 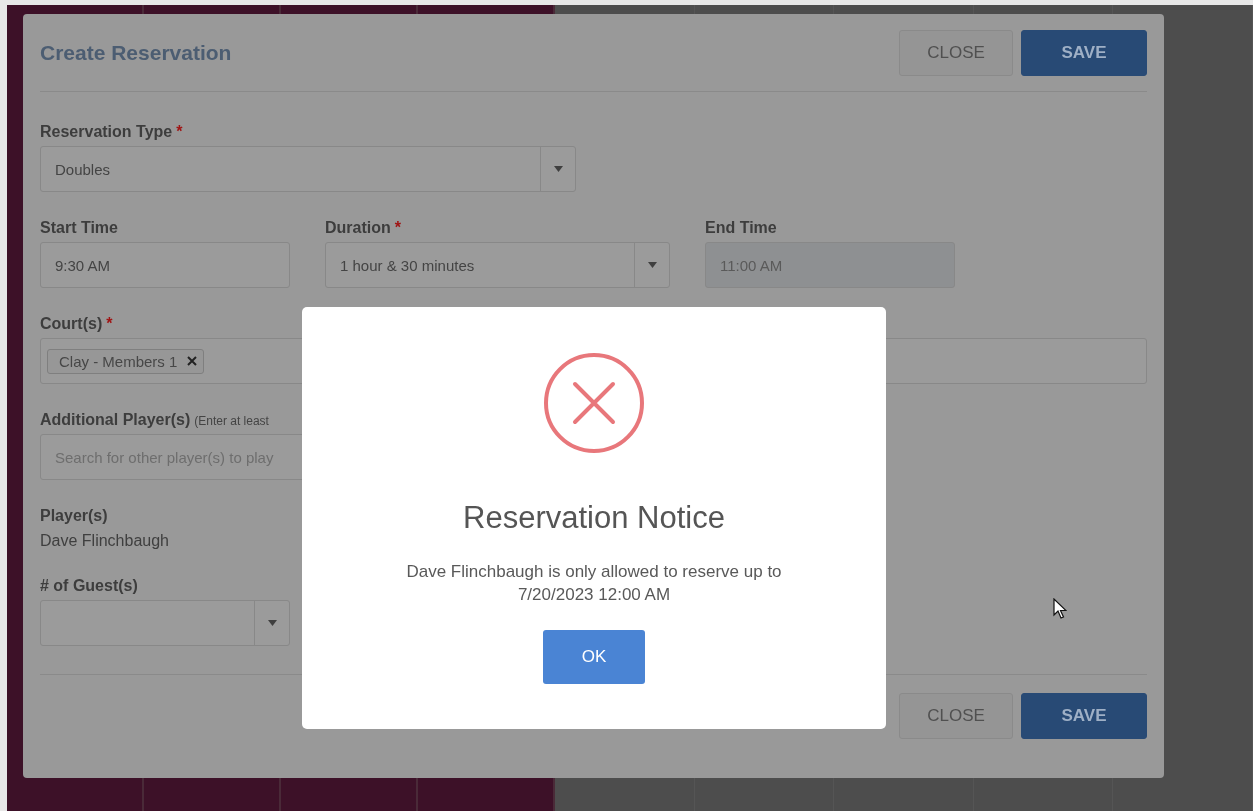 What do you see at coordinates (594, 518) in the screenshot?
I see `notice-title: Reservation Notice` at bounding box center [594, 518].